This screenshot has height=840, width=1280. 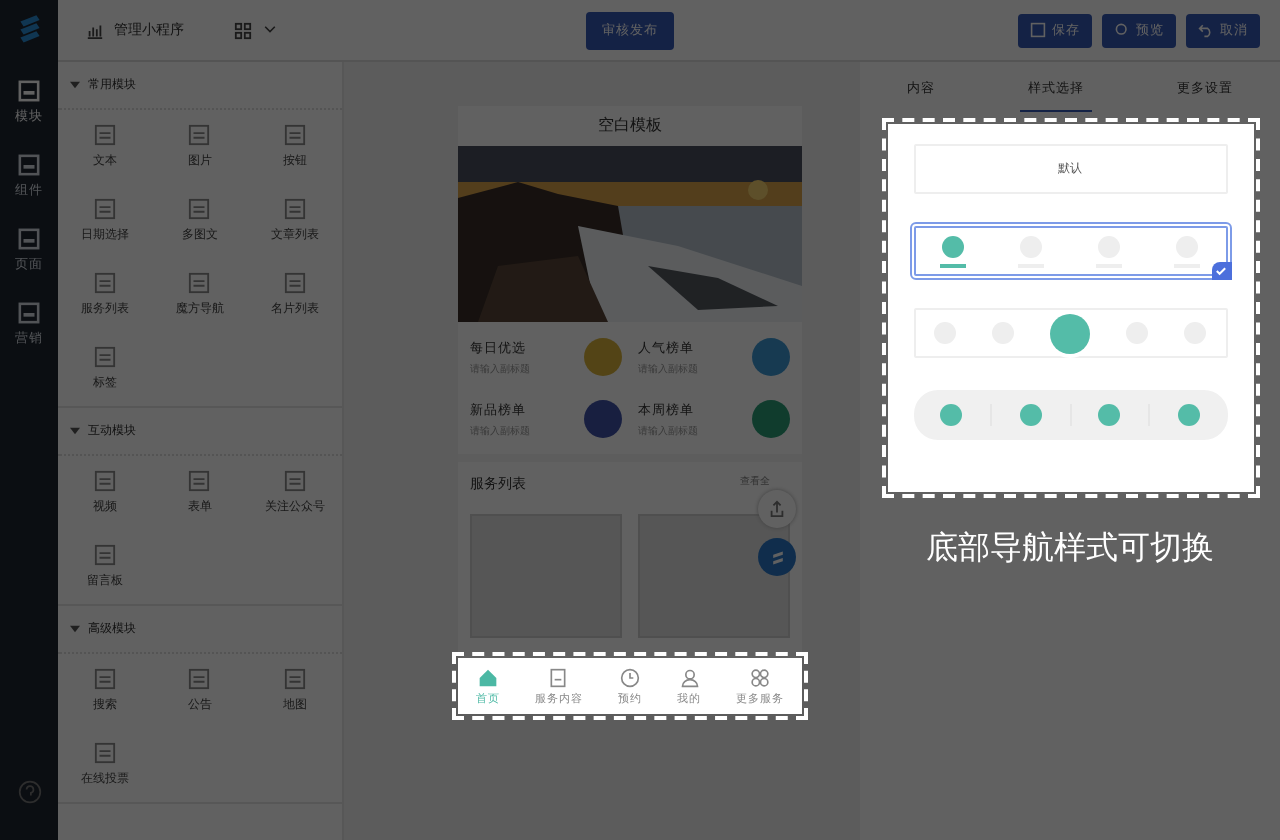 I want to click on check-icon, so click(x=1221, y=271).